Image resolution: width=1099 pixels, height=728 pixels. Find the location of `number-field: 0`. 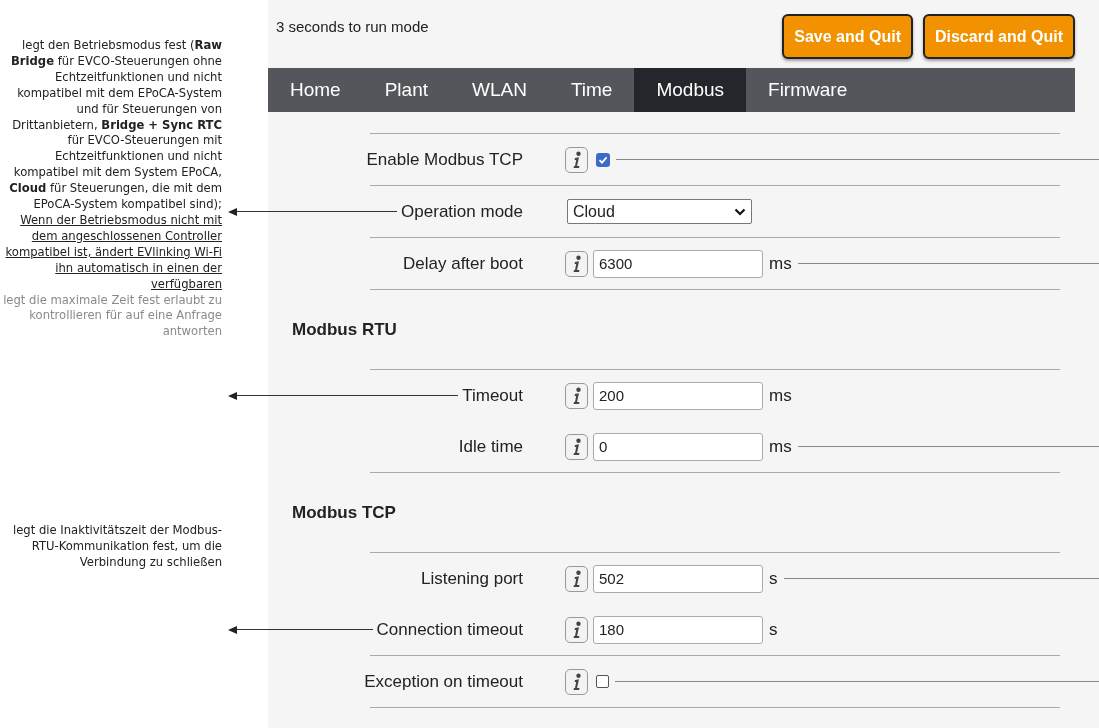

number-field: 0 is located at coordinates (678, 446).